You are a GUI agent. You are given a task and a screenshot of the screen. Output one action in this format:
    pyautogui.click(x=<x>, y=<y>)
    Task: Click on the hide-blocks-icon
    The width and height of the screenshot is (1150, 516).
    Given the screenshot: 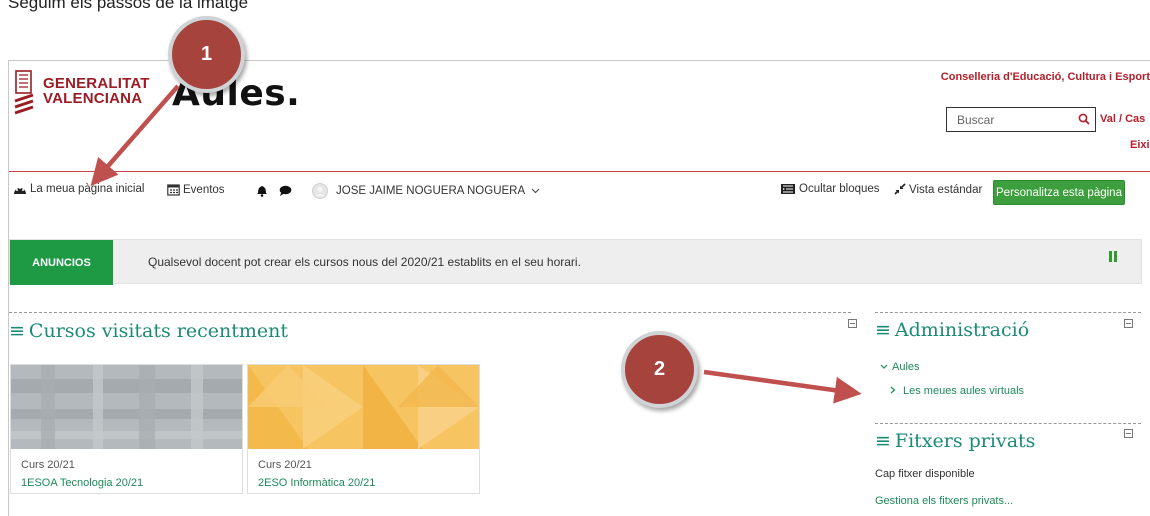 What is the action you would take?
    pyautogui.click(x=788, y=189)
    